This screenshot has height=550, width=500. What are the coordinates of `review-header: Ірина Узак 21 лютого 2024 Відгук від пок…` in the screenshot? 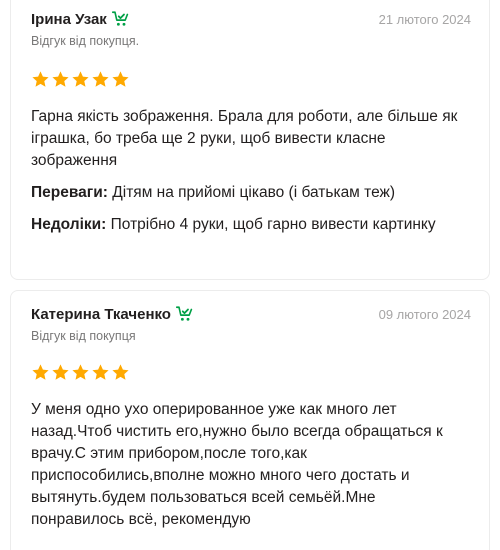 It's located at (251, 29).